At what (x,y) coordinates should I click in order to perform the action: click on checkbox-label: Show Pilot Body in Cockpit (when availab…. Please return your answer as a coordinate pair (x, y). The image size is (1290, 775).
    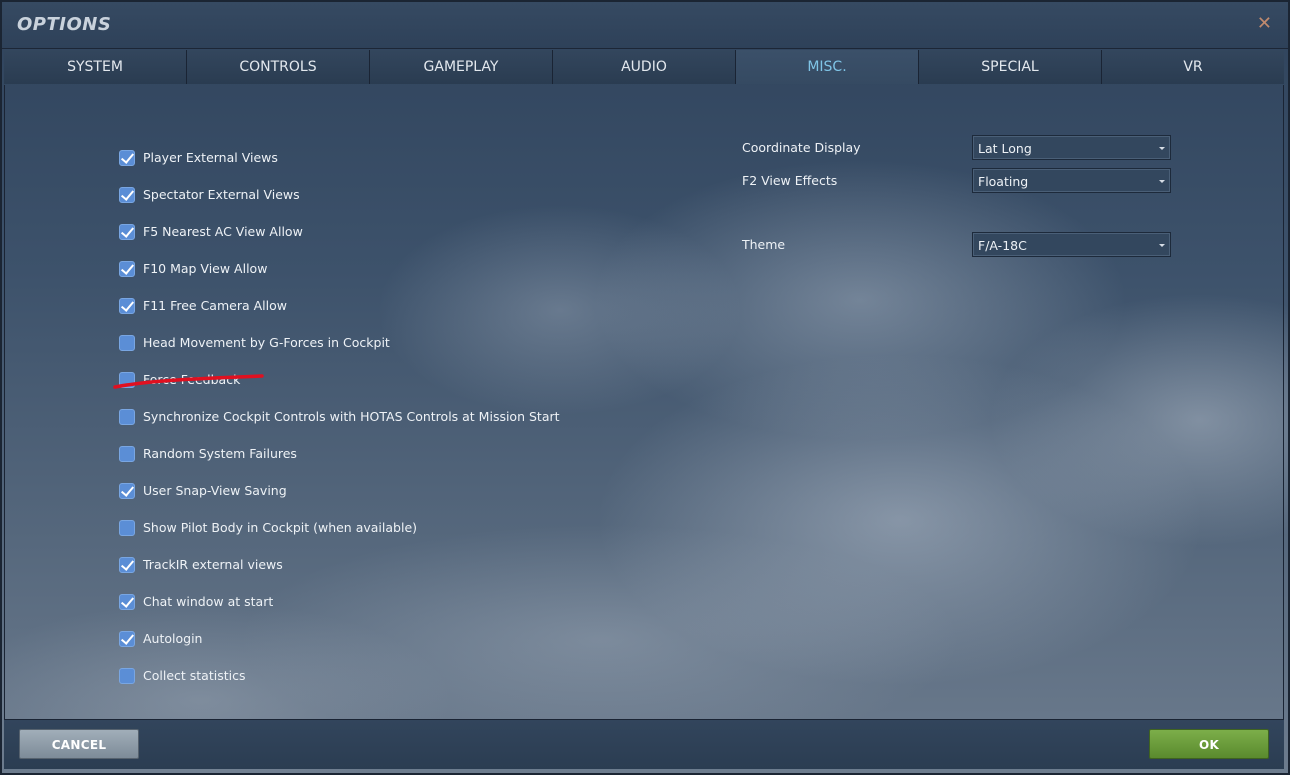
    Looking at the image, I should click on (280, 527).